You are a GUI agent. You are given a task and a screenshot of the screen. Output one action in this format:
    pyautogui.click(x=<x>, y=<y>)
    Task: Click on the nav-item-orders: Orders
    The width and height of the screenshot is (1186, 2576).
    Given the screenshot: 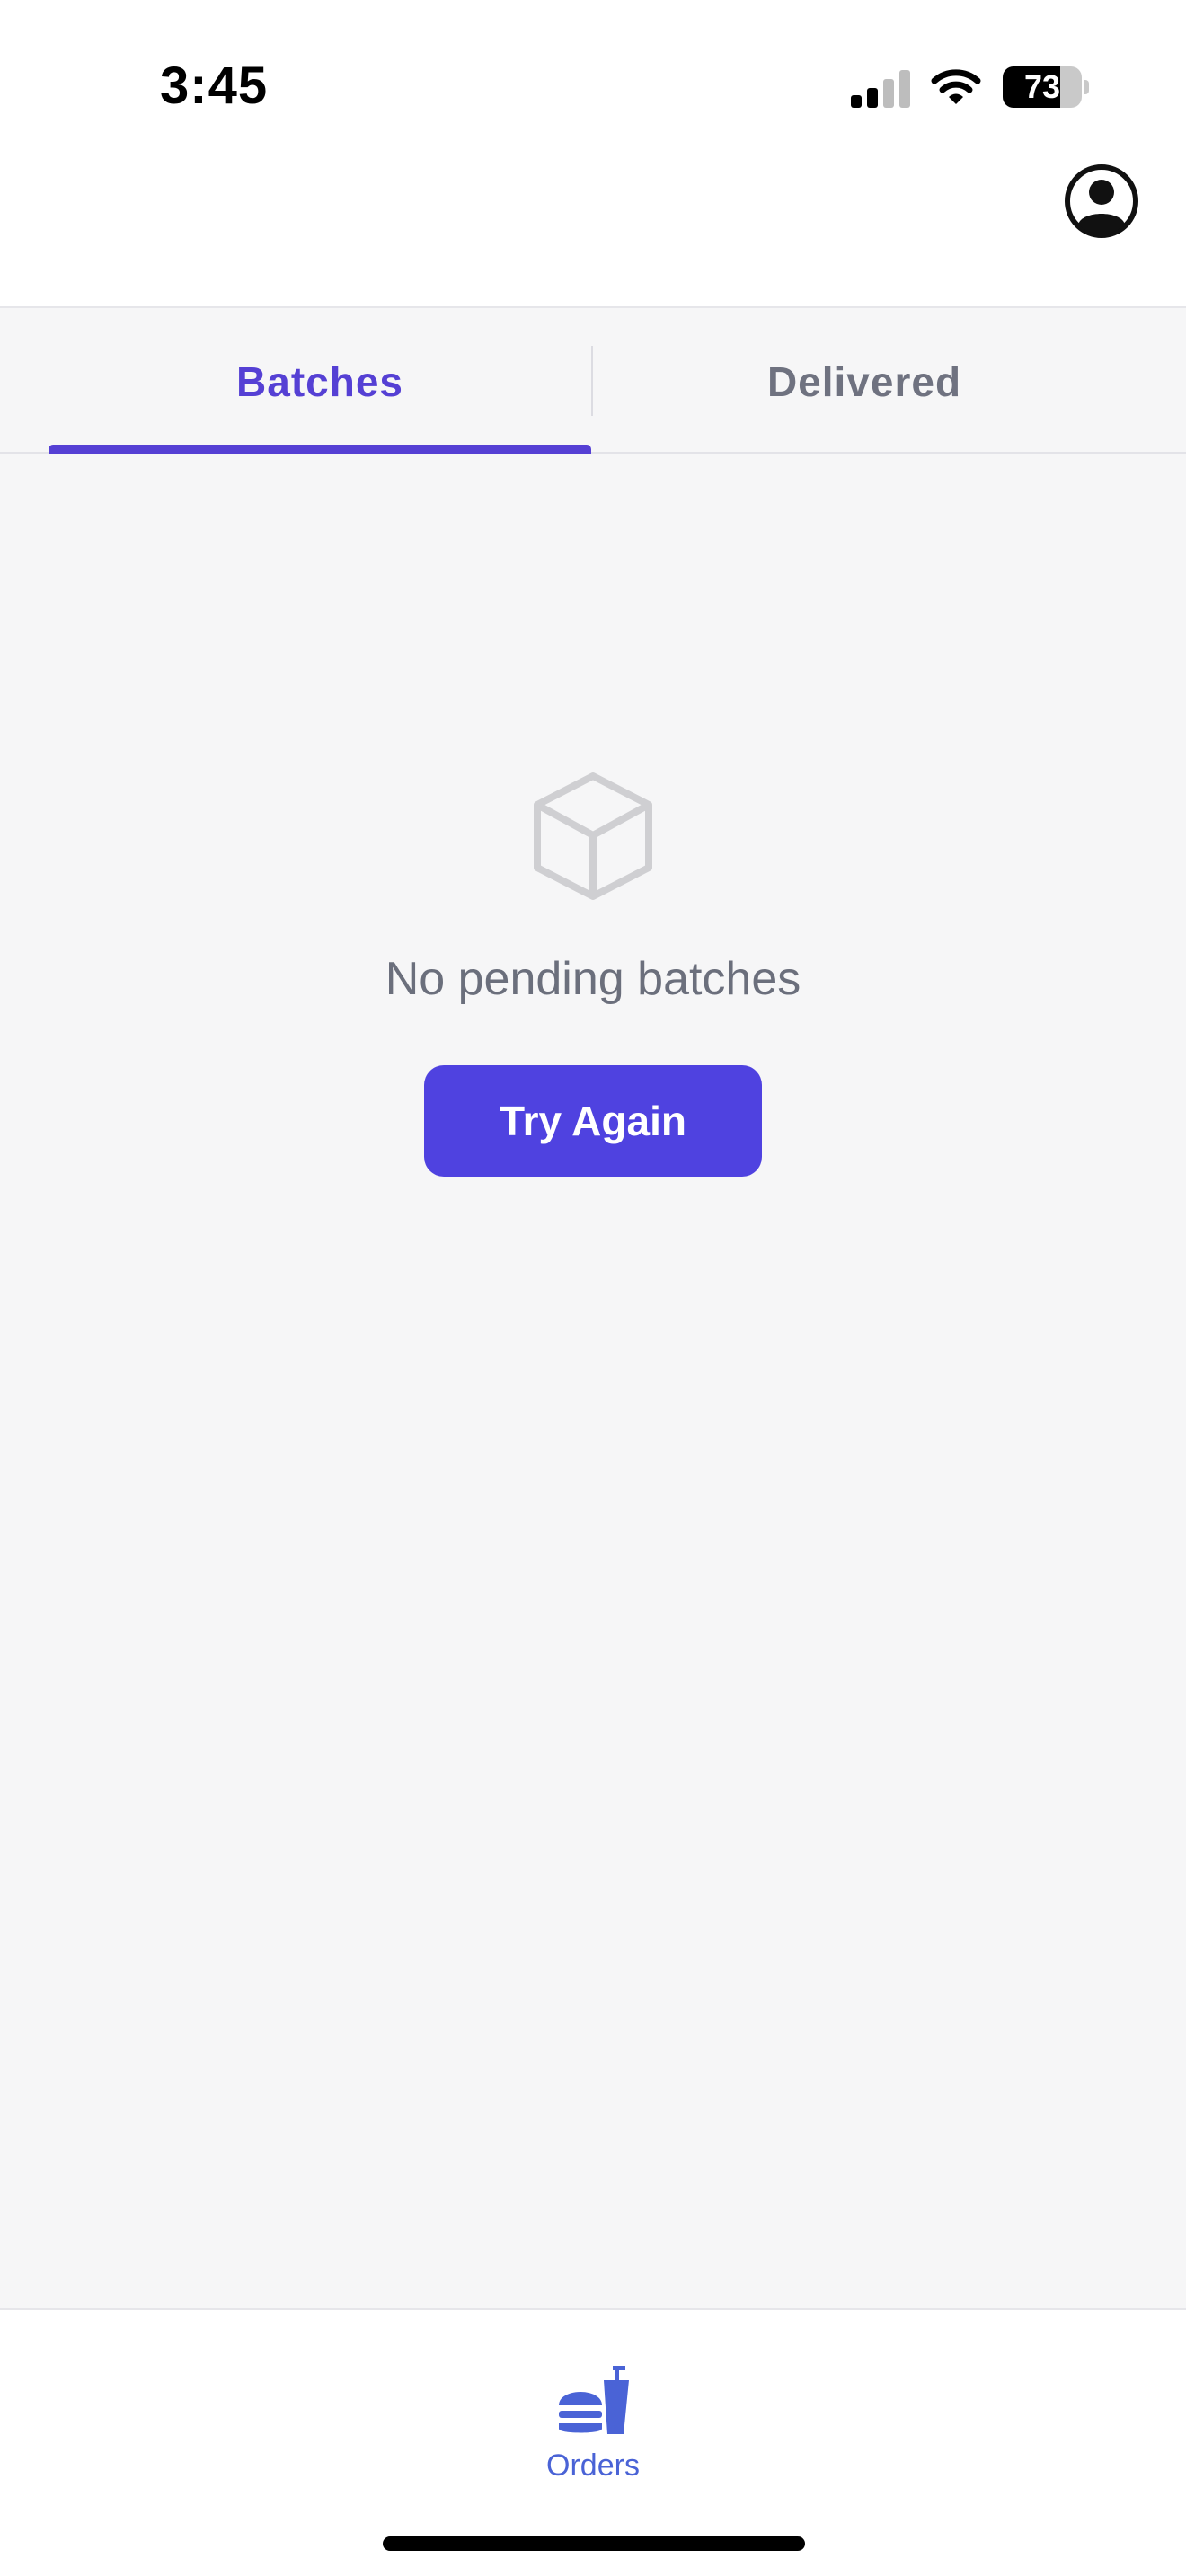 What is the action you would take?
    pyautogui.click(x=593, y=2427)
    